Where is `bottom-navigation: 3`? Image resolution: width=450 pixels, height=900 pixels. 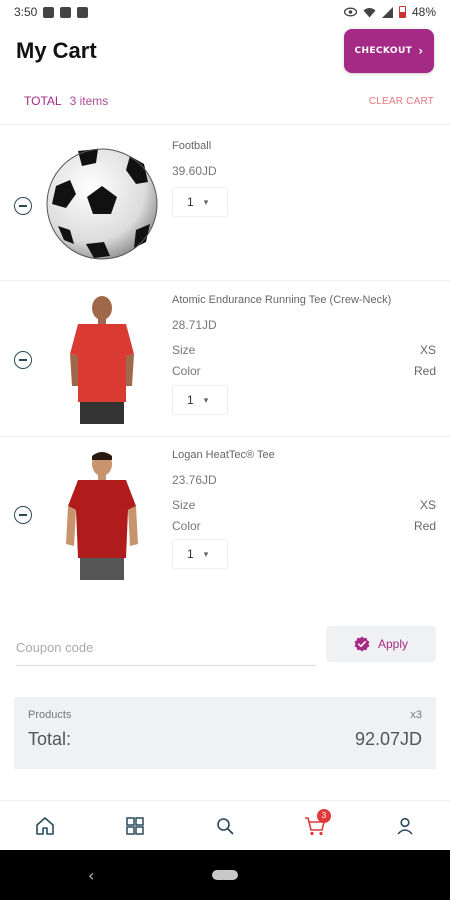 bottom-navigation: 3 is located at coordinates (225, 825).